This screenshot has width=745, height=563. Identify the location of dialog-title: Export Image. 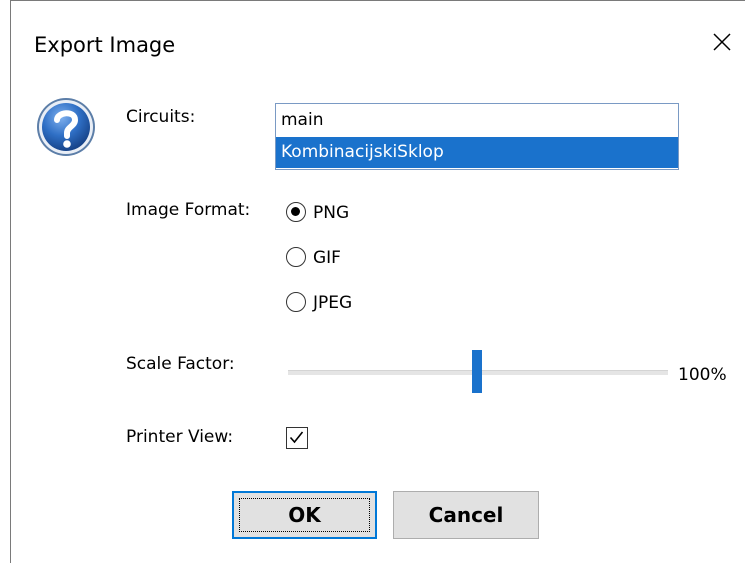
(105, 45).